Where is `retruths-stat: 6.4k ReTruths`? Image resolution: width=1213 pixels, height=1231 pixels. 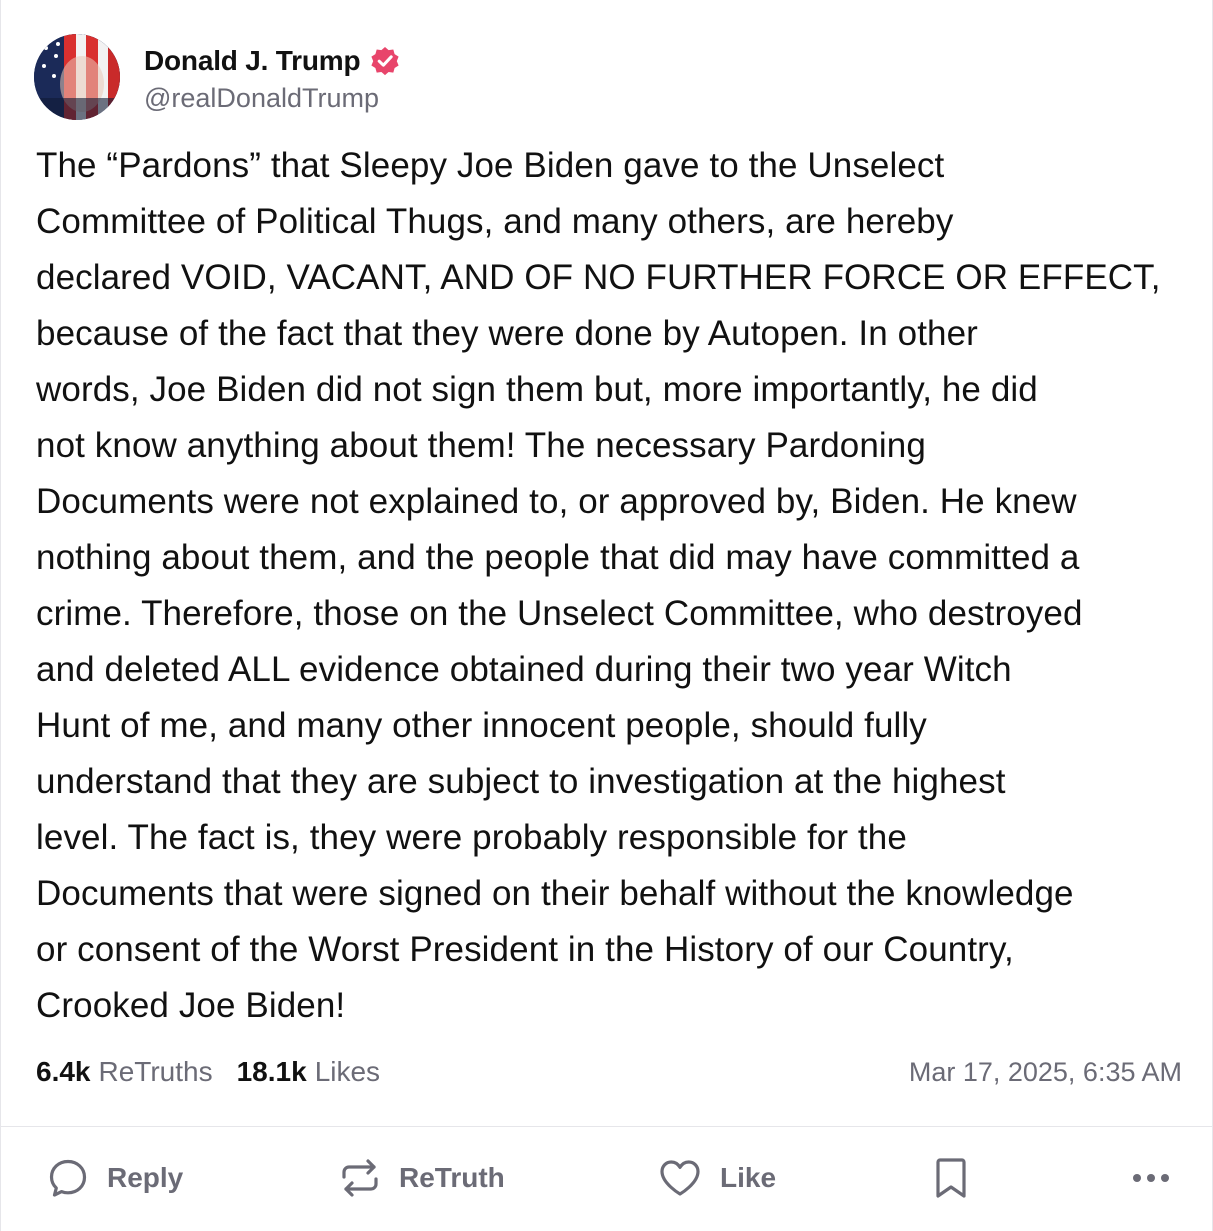
retruths-stat: 6.4k ReTruths is located at coordinates (124, 1072).